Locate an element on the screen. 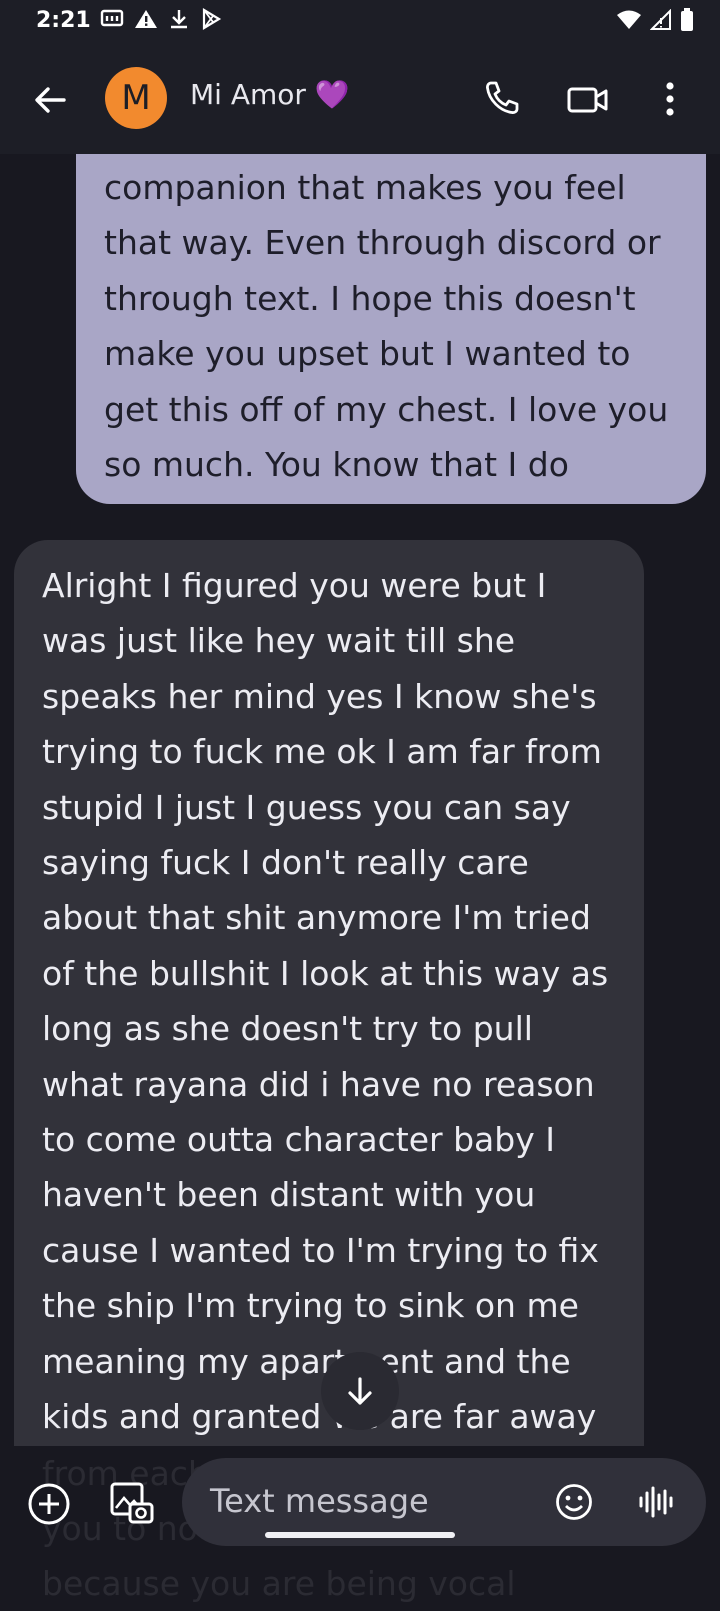  voice-message-icon is located at coordinates (656, 1502).